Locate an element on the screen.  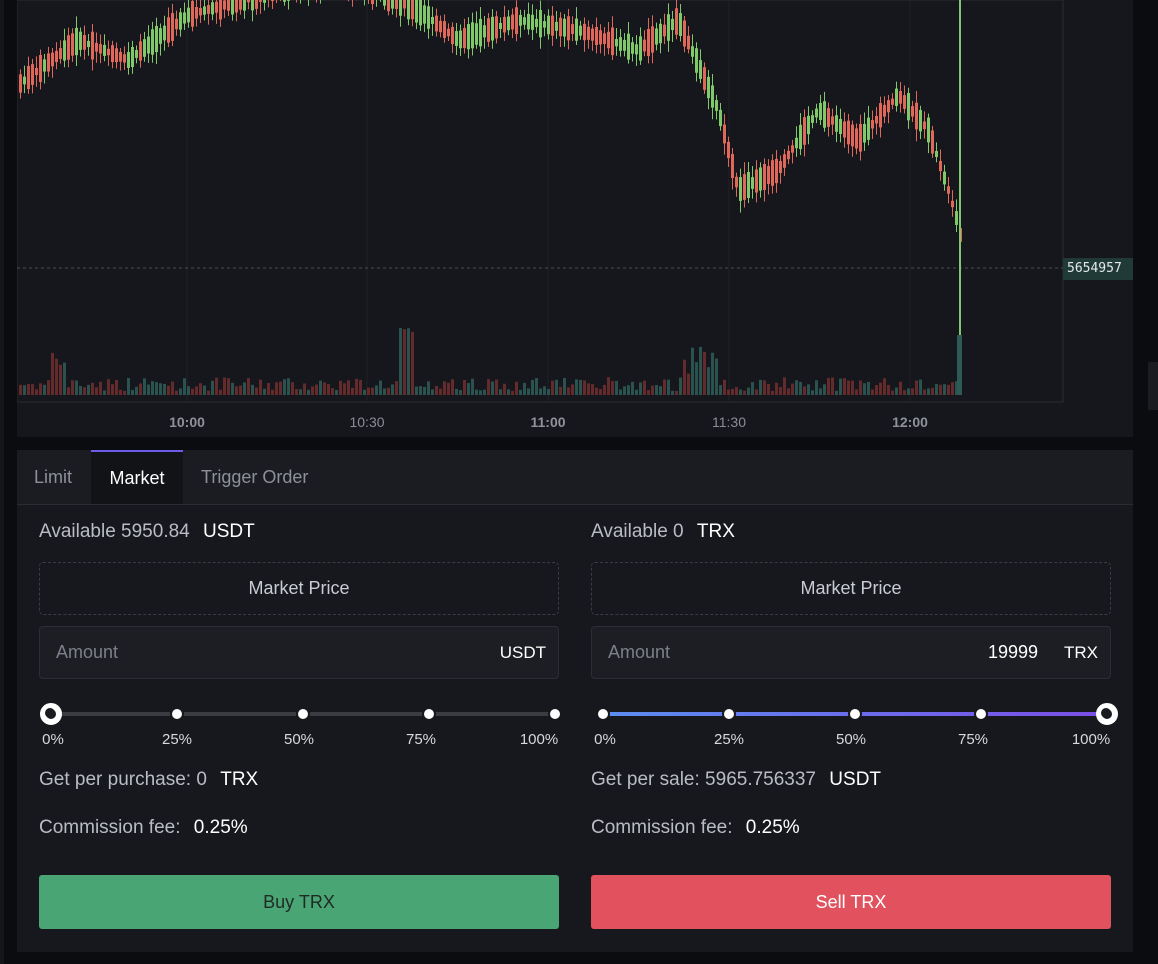
sell-button: Sell TRX is located at coordinates (851, 902).